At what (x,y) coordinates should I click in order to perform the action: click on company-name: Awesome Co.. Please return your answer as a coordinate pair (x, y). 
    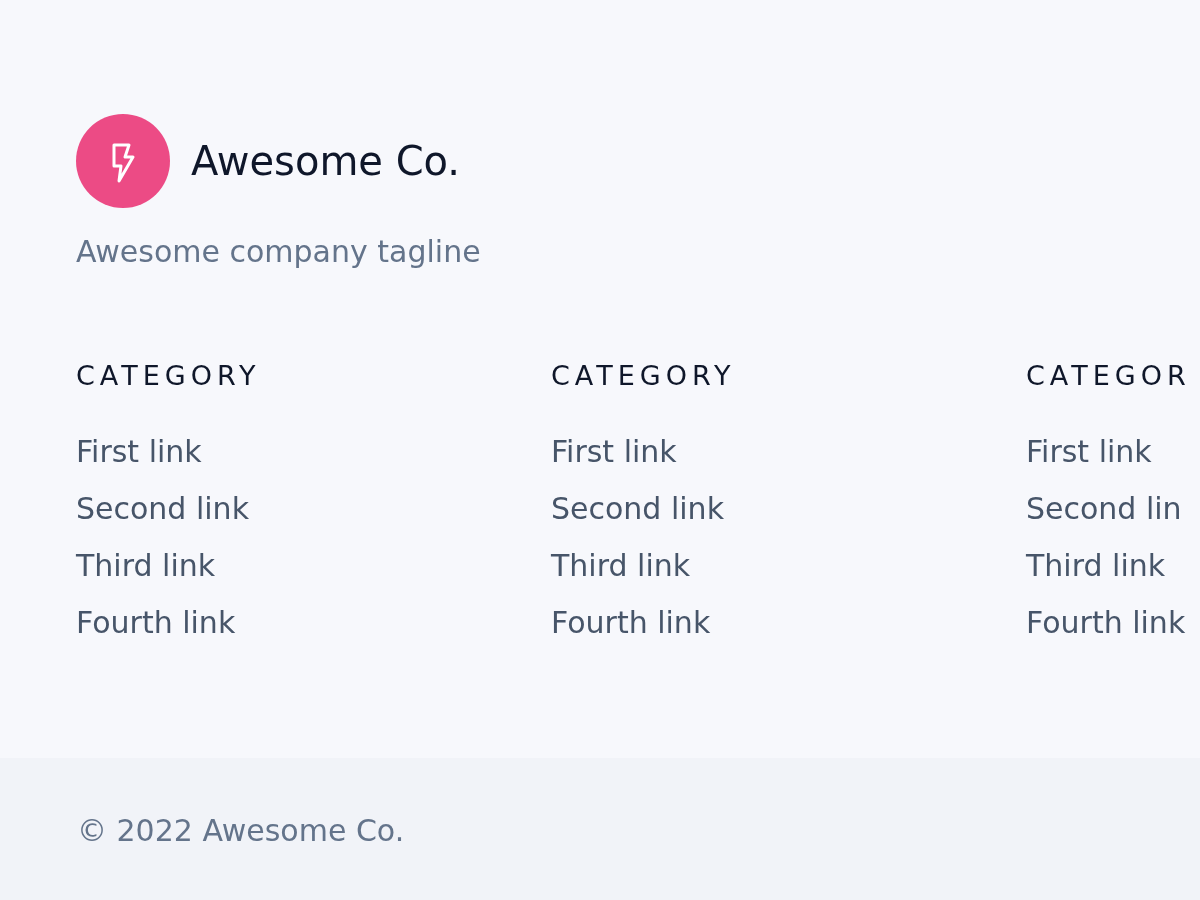
    Looking at the image, I should click on (326, 161).